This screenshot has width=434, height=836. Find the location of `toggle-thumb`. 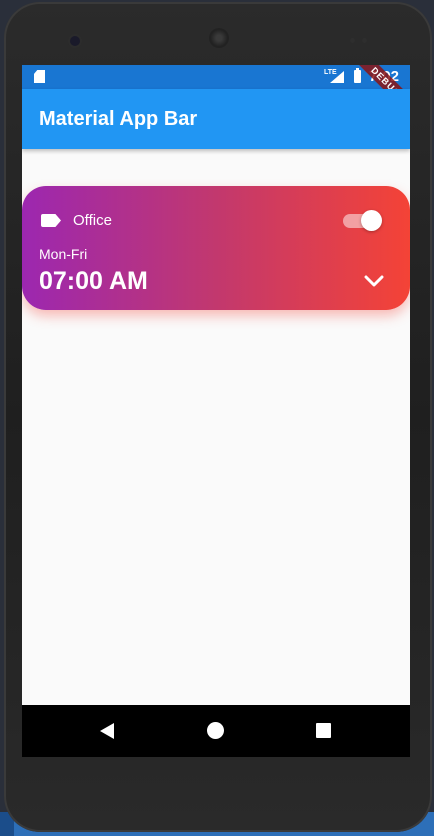

toggle-thumb is located at coordinates (371, 220).